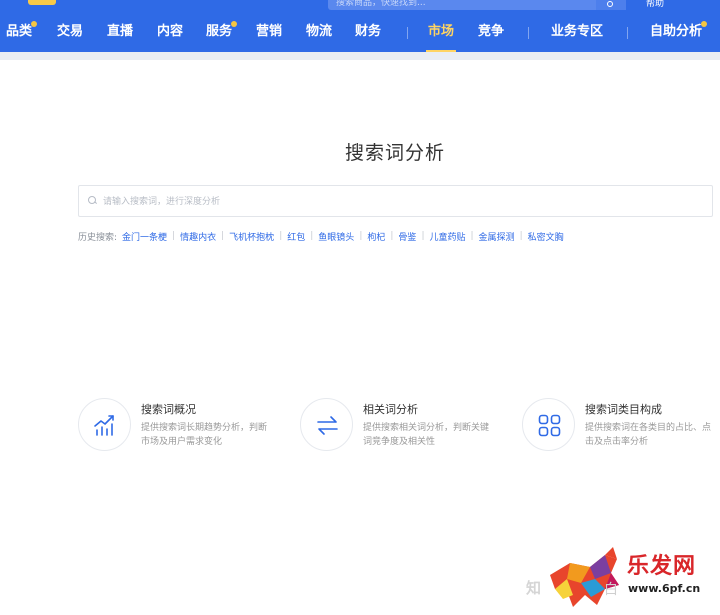  I want to click on nav-item-label: 业务专区, so click(577, 31).